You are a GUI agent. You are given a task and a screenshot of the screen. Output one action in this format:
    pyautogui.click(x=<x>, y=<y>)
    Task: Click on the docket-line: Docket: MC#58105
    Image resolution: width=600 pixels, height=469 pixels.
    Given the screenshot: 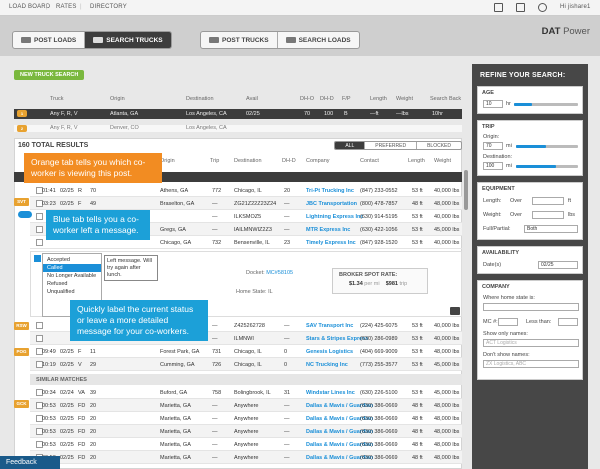 What is the action you would take?
    pyautogui.click(x=270, y=273)
    